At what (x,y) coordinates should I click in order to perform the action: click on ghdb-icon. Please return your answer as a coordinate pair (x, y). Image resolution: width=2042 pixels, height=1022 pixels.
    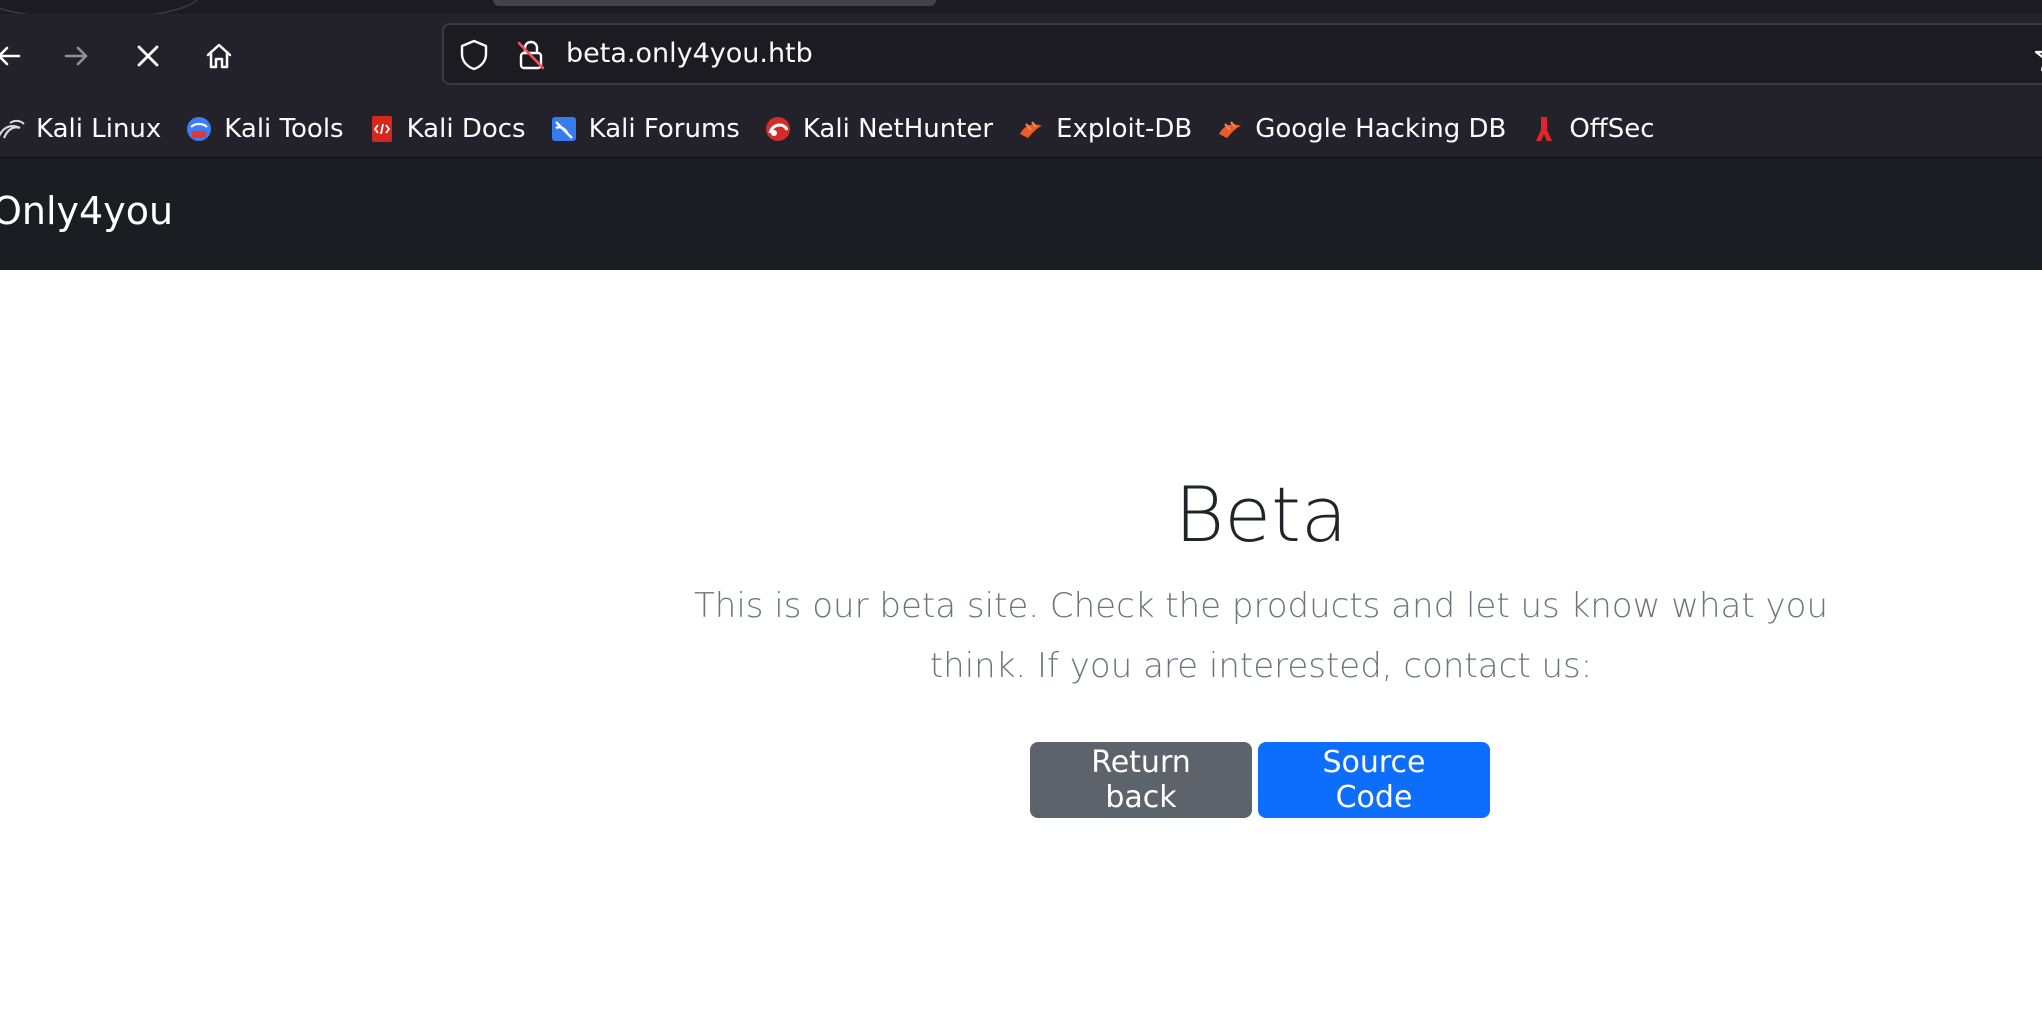
    Looking at the image, I should click on (1230, 129).